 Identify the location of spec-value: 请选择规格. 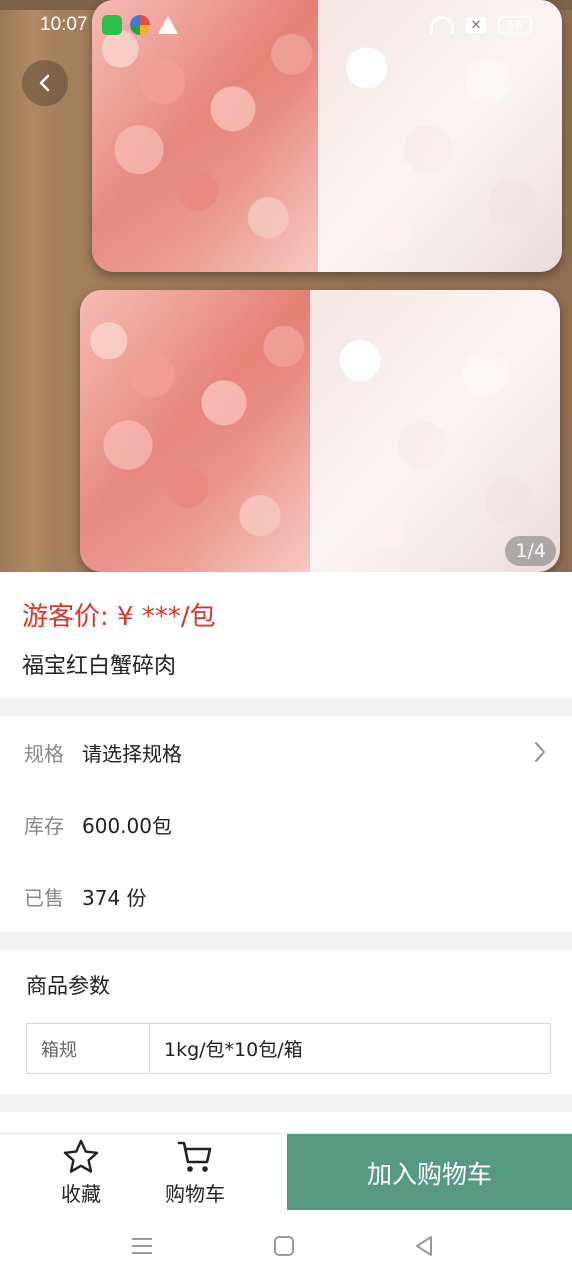
(132, 753).